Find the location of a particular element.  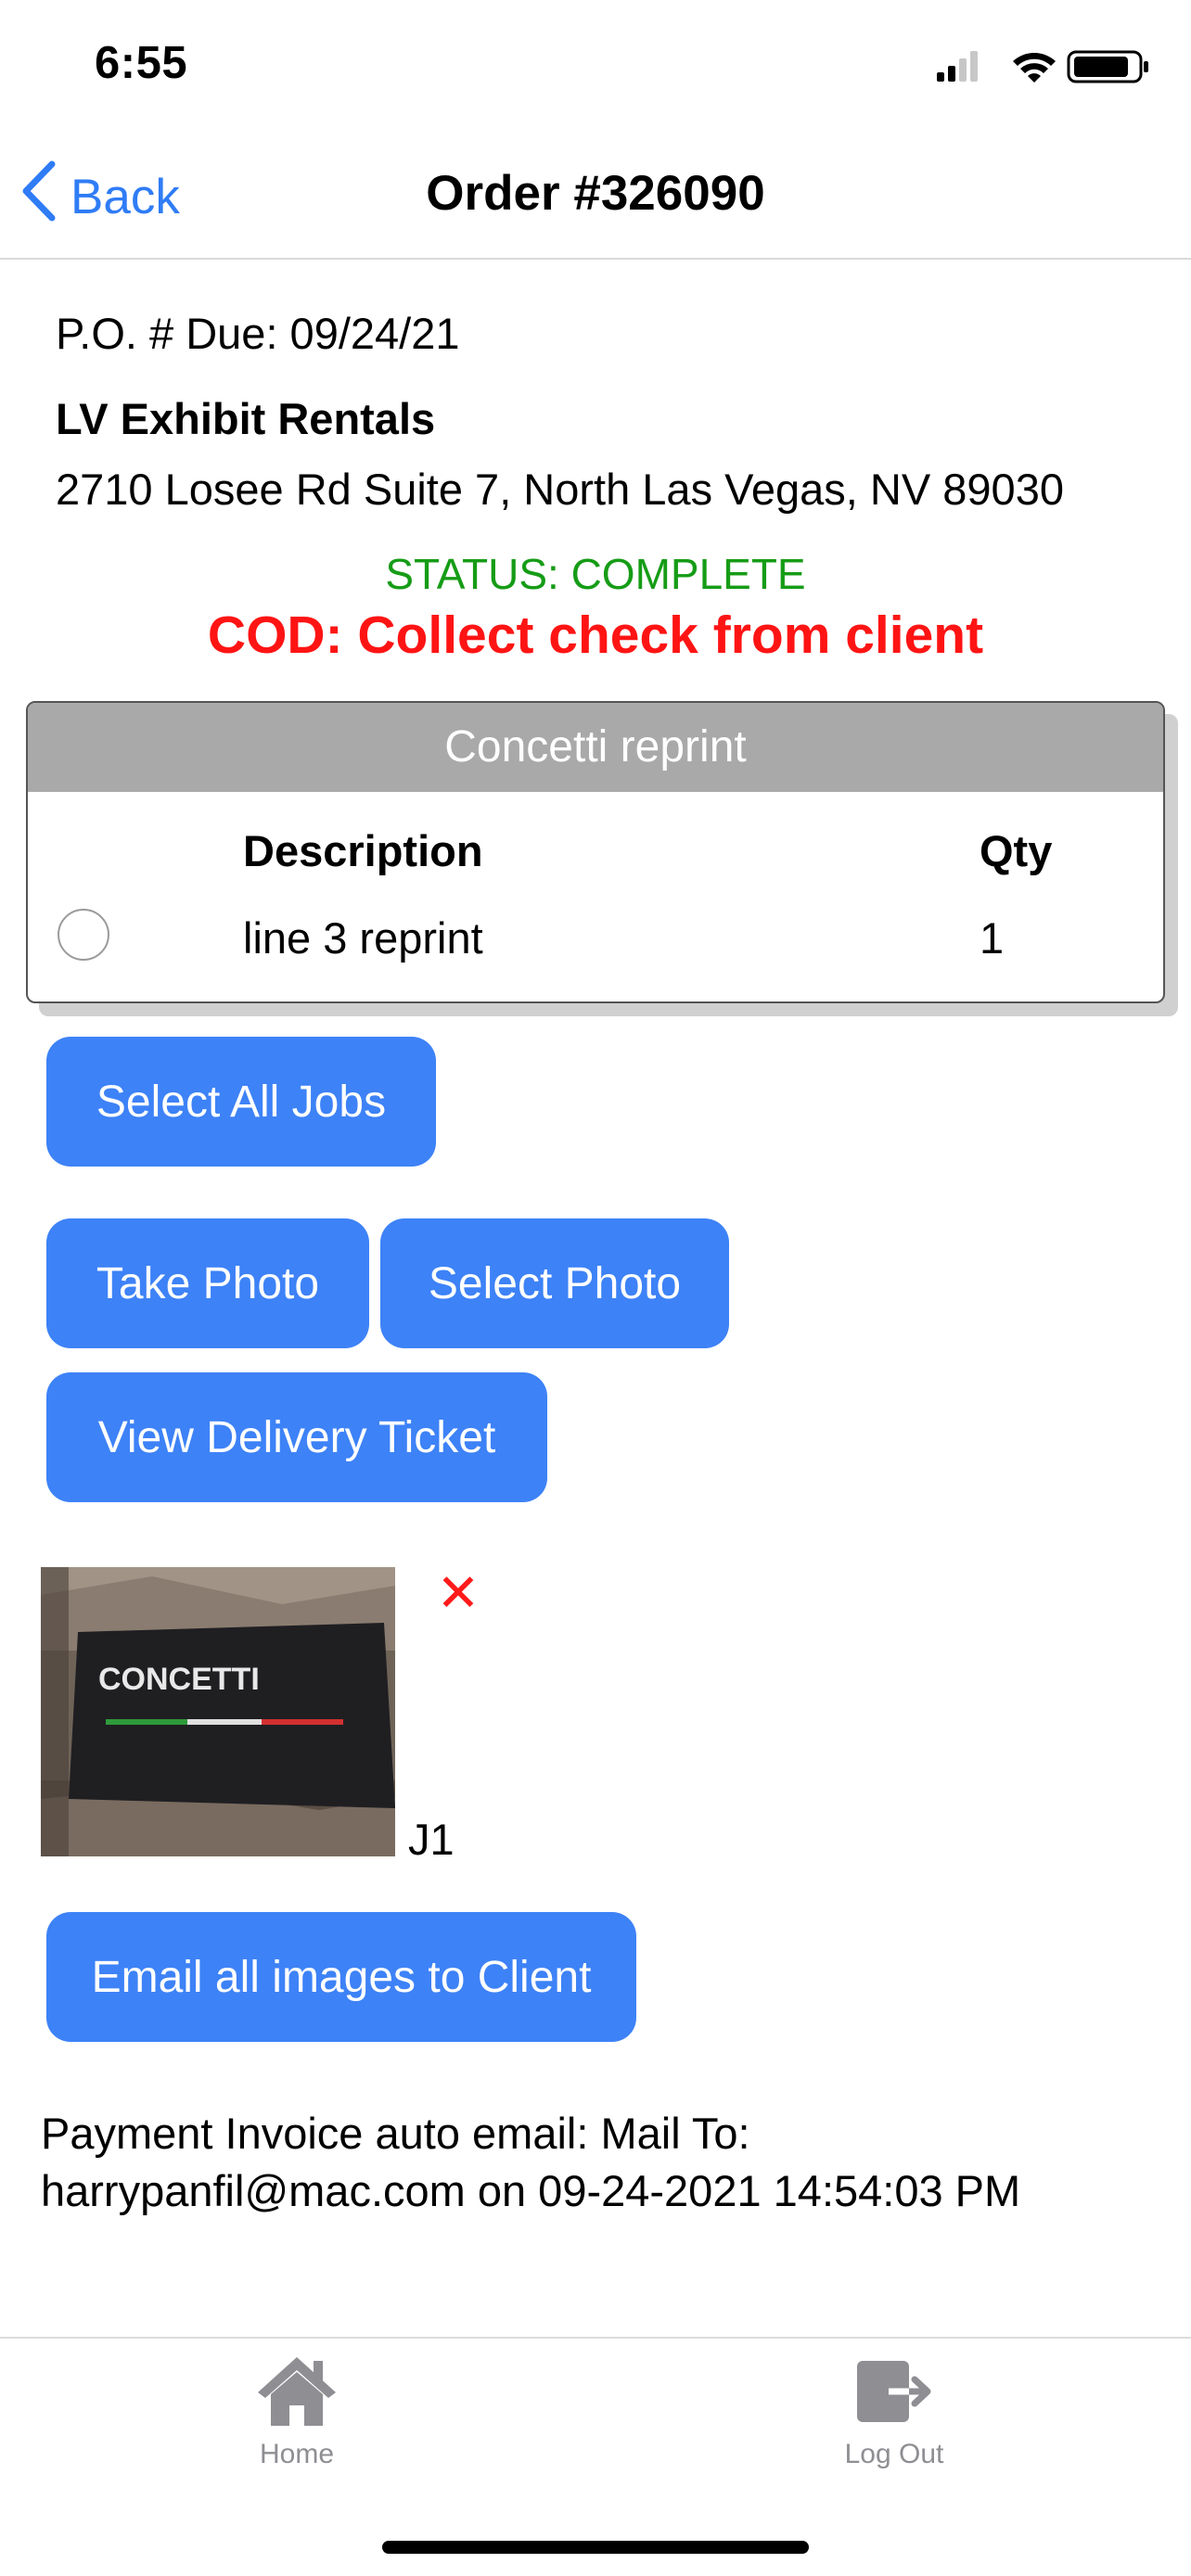

house-icon is located at coordinates (297, 2391).